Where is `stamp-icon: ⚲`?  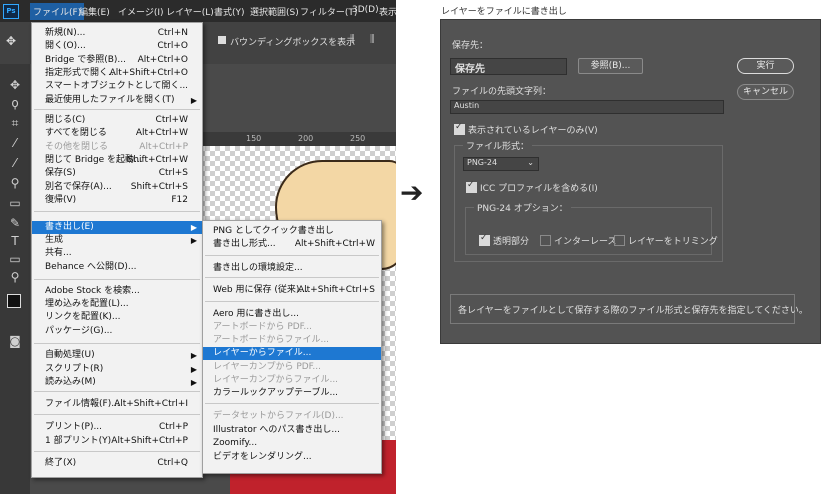
stamp-icon: ⚲ is located at coordinates (15, 183).